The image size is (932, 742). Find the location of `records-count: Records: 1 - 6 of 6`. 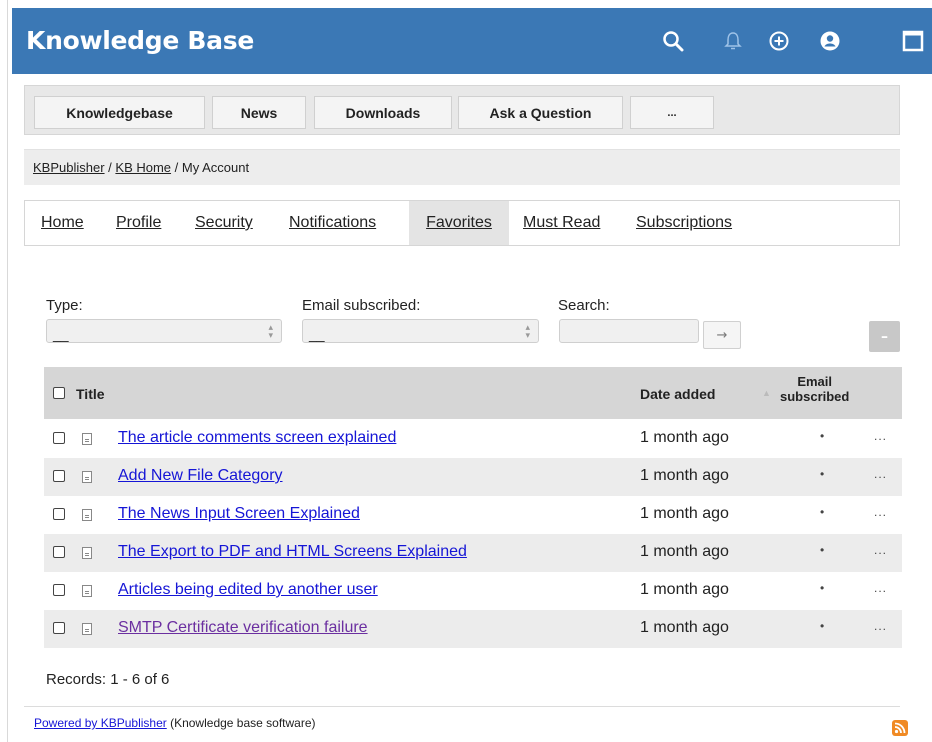

records-count: Records: 1 - 6 of 6 is located at coordinates (108, 679).